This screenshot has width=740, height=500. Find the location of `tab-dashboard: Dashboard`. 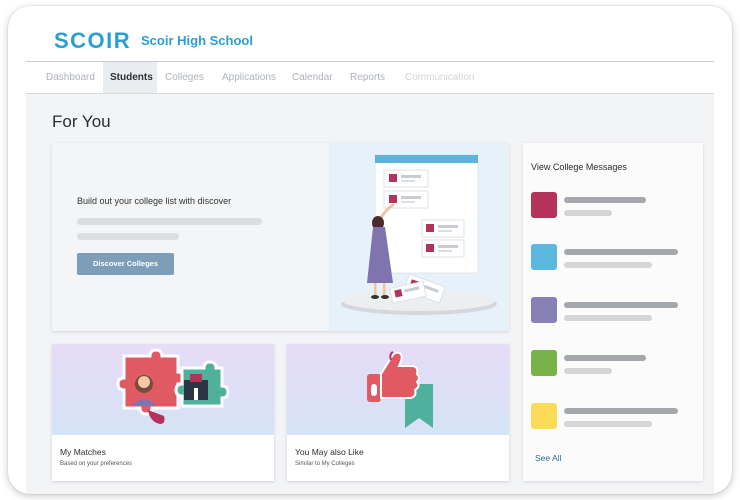

tab-dashboard: Dashboard is located at coordinates (70, 77).